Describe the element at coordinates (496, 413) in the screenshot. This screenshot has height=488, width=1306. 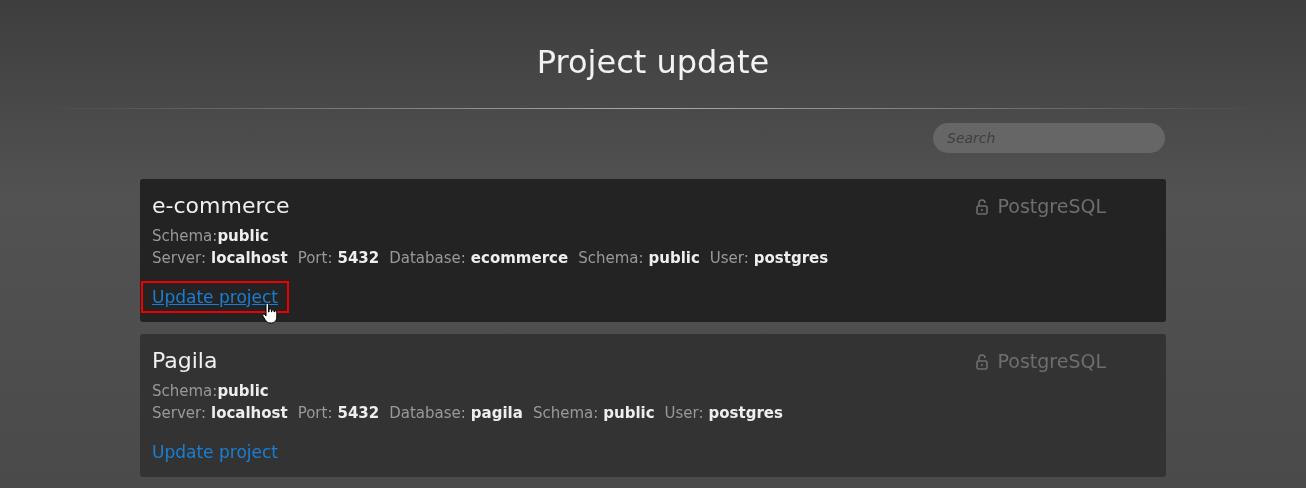
I see `field-value: pagila` at that location.